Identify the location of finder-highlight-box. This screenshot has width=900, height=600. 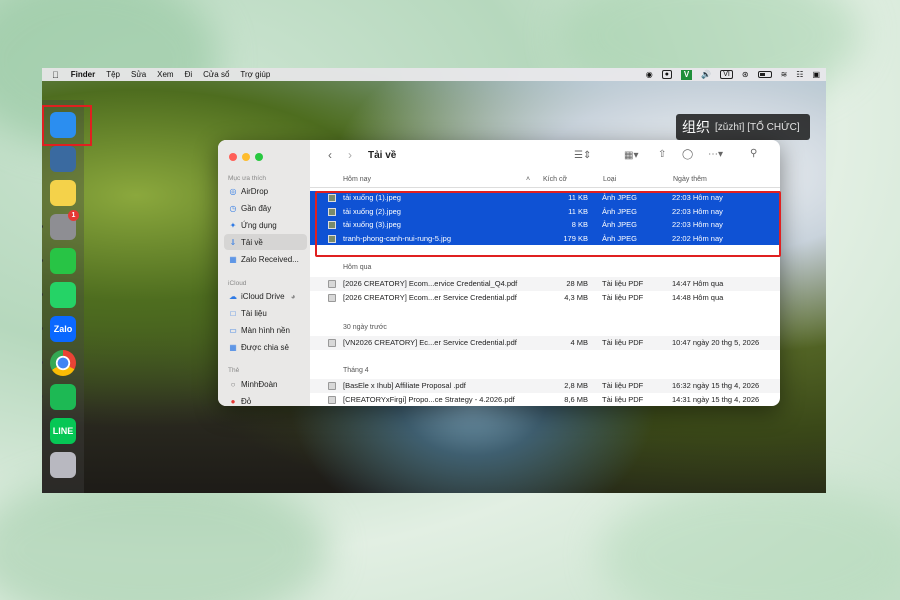
(67, 125).